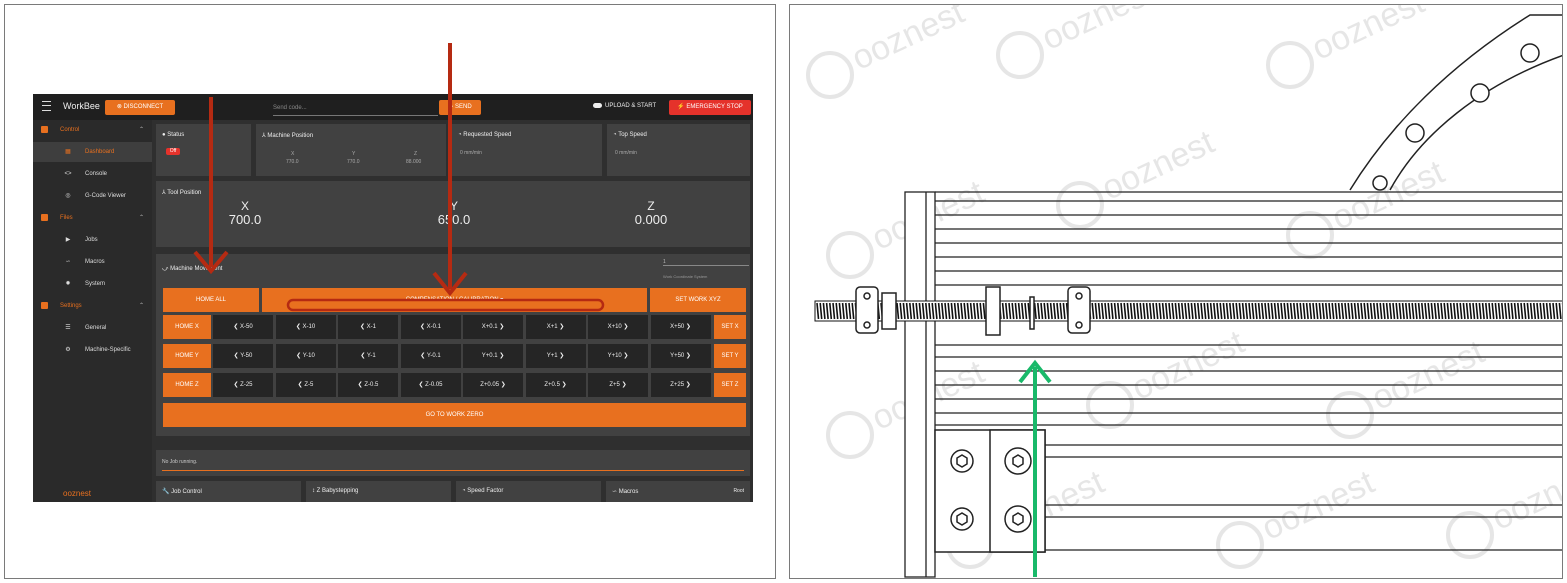  What do you see at coordinates (1188, 311) in the screenshot?
I see `lead-screw` at bounding box center [1188, 311].